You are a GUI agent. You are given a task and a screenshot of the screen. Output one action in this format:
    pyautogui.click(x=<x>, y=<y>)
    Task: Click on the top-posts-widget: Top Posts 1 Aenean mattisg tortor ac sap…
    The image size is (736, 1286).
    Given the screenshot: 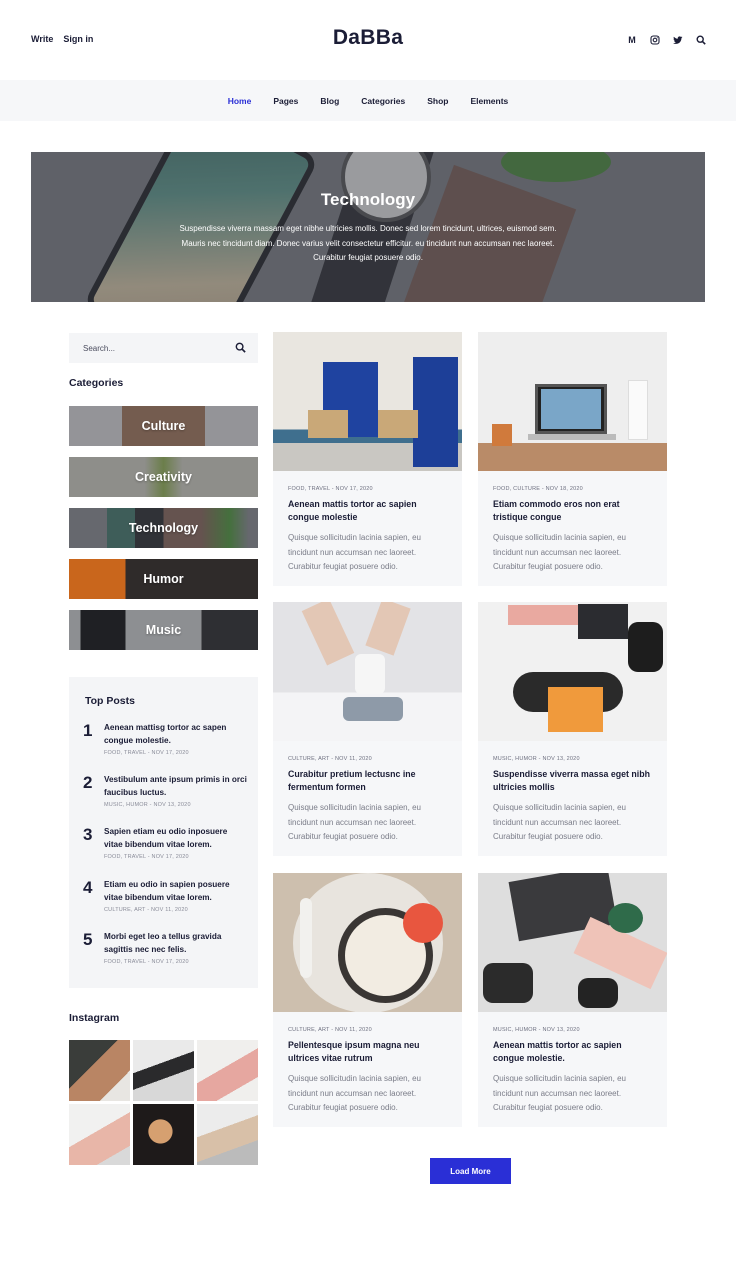 What is the action you would take?
    pyautogui.click(x=163, y=832)
    